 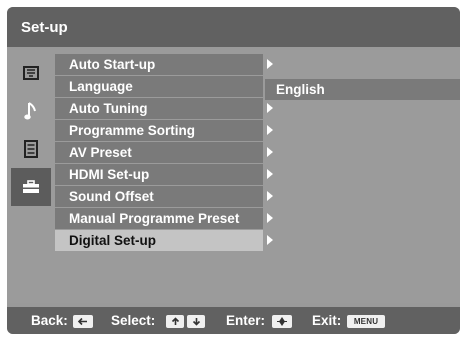 I want to click on music-note-icon, so click(x=30, y=111).